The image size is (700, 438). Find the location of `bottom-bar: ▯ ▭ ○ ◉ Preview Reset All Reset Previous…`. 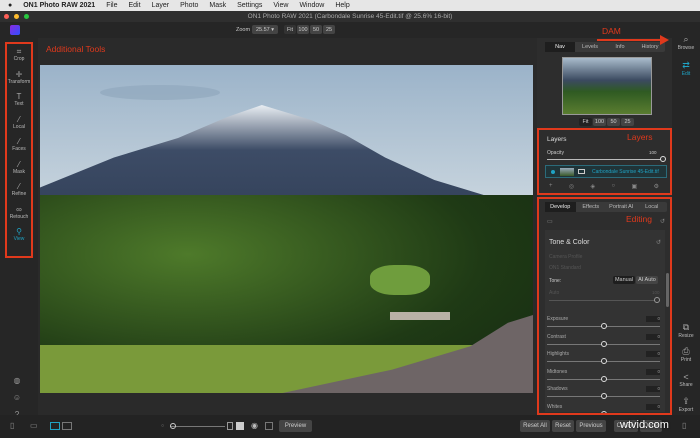

bottom-bar: ▯ ▭ ○ ◉ Preview Reset All Reset Previous… is located at coordinates (350, 426).